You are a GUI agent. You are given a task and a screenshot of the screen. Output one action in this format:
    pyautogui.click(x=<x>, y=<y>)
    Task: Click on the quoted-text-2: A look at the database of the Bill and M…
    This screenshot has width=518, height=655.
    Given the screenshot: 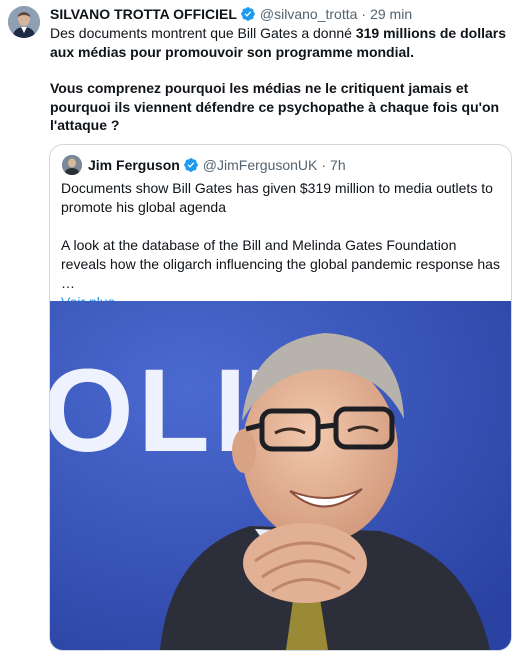 What is the action you would take?
    pyautogui.click(x=280, y=264)
    